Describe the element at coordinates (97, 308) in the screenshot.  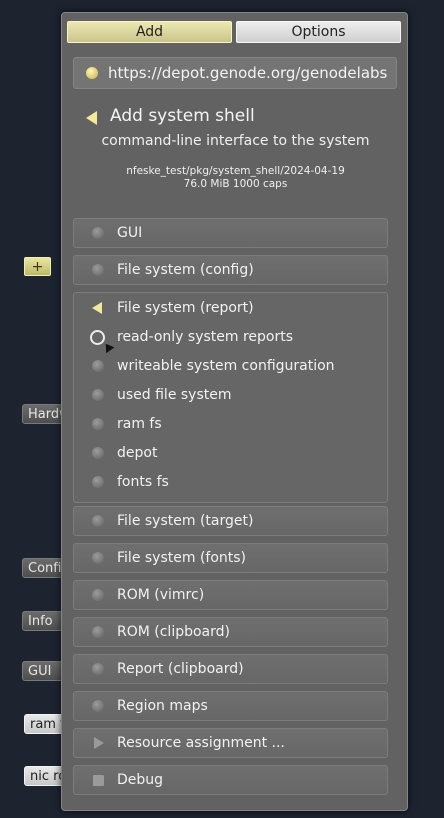
I see `collapse-arrow-icon` at that location.